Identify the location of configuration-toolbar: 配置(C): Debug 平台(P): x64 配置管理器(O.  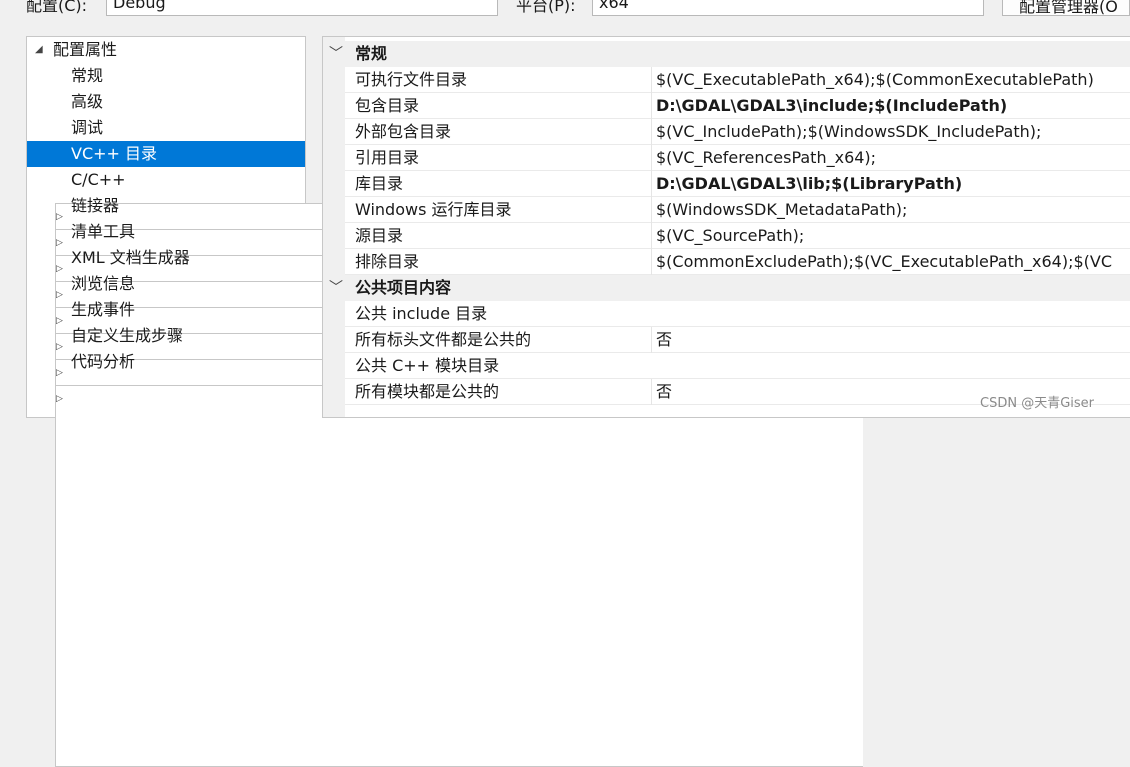
(565, 11).